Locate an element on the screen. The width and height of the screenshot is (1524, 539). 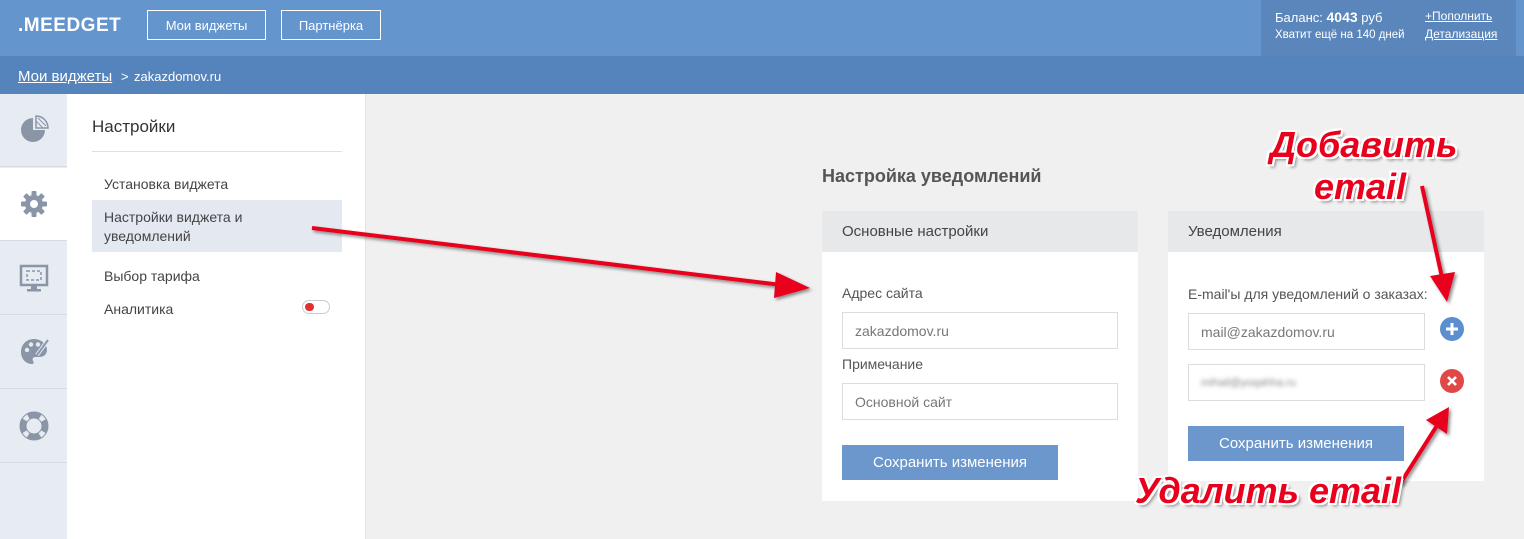
rail-item-settings is located at coordinates (33, 204).